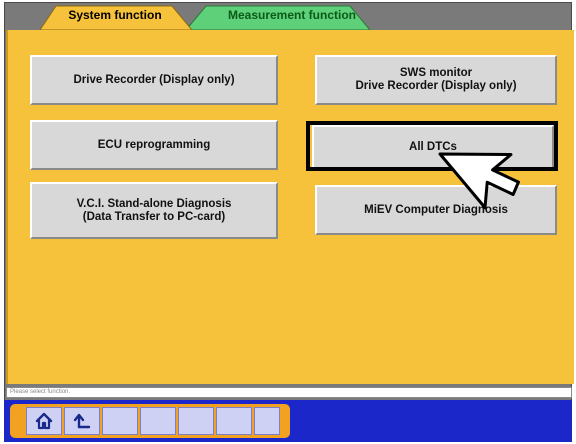  I want to click on home-icon, so click(44, 421).